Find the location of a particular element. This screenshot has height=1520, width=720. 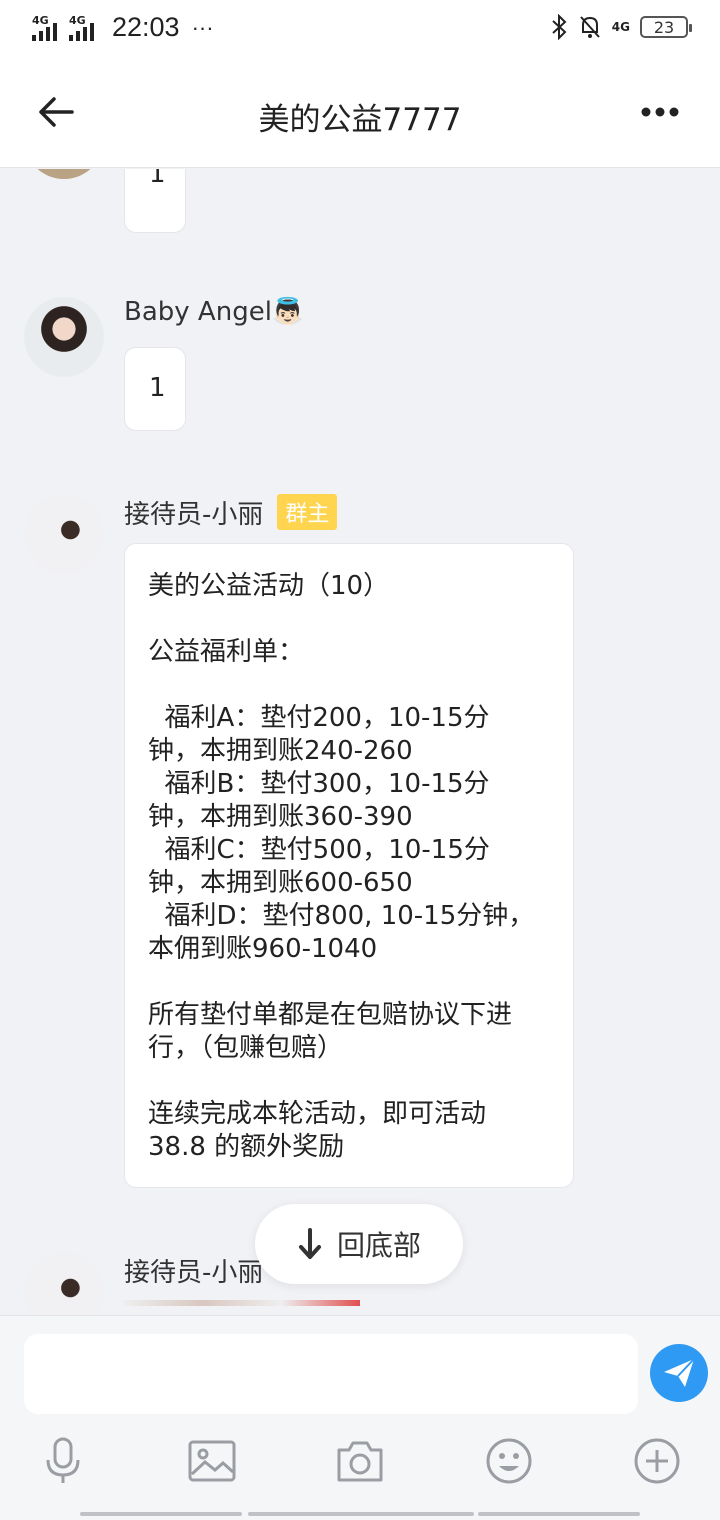

back-to-bottom-button: 回底部 is located at coordinates (359, 1244).